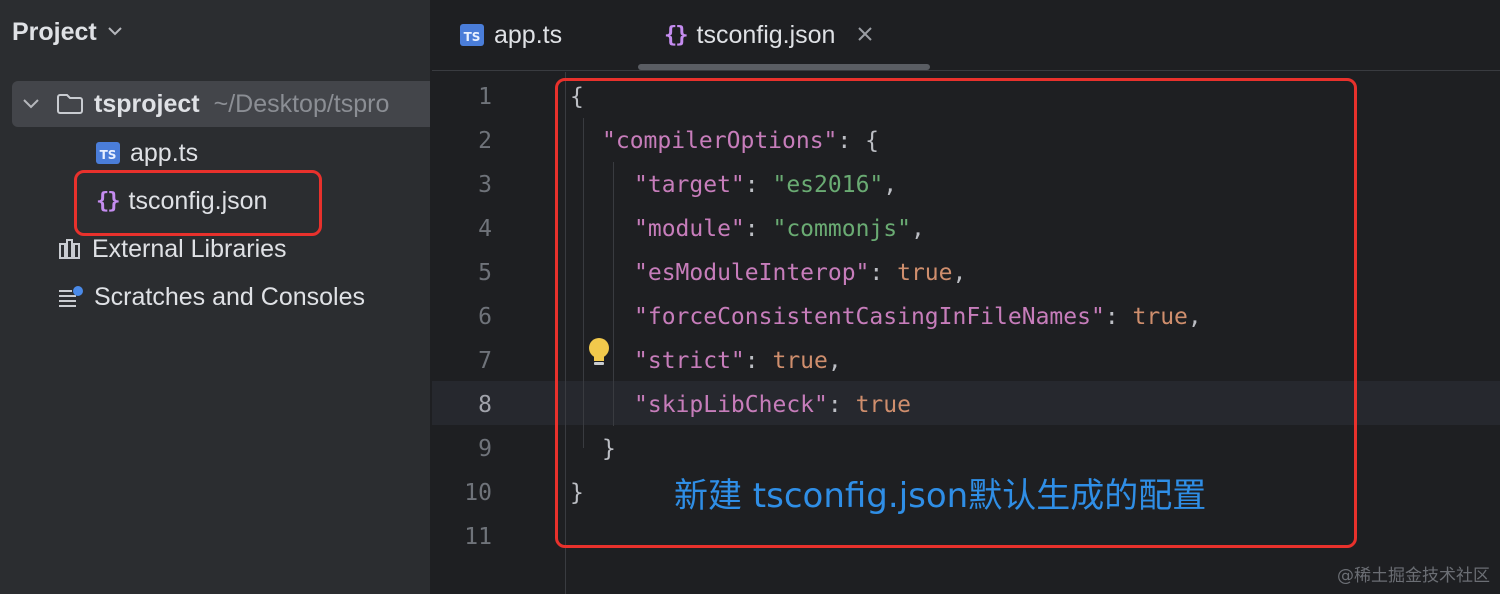  I want to click on tab-label: tsconfig.json, so click(766, 34).